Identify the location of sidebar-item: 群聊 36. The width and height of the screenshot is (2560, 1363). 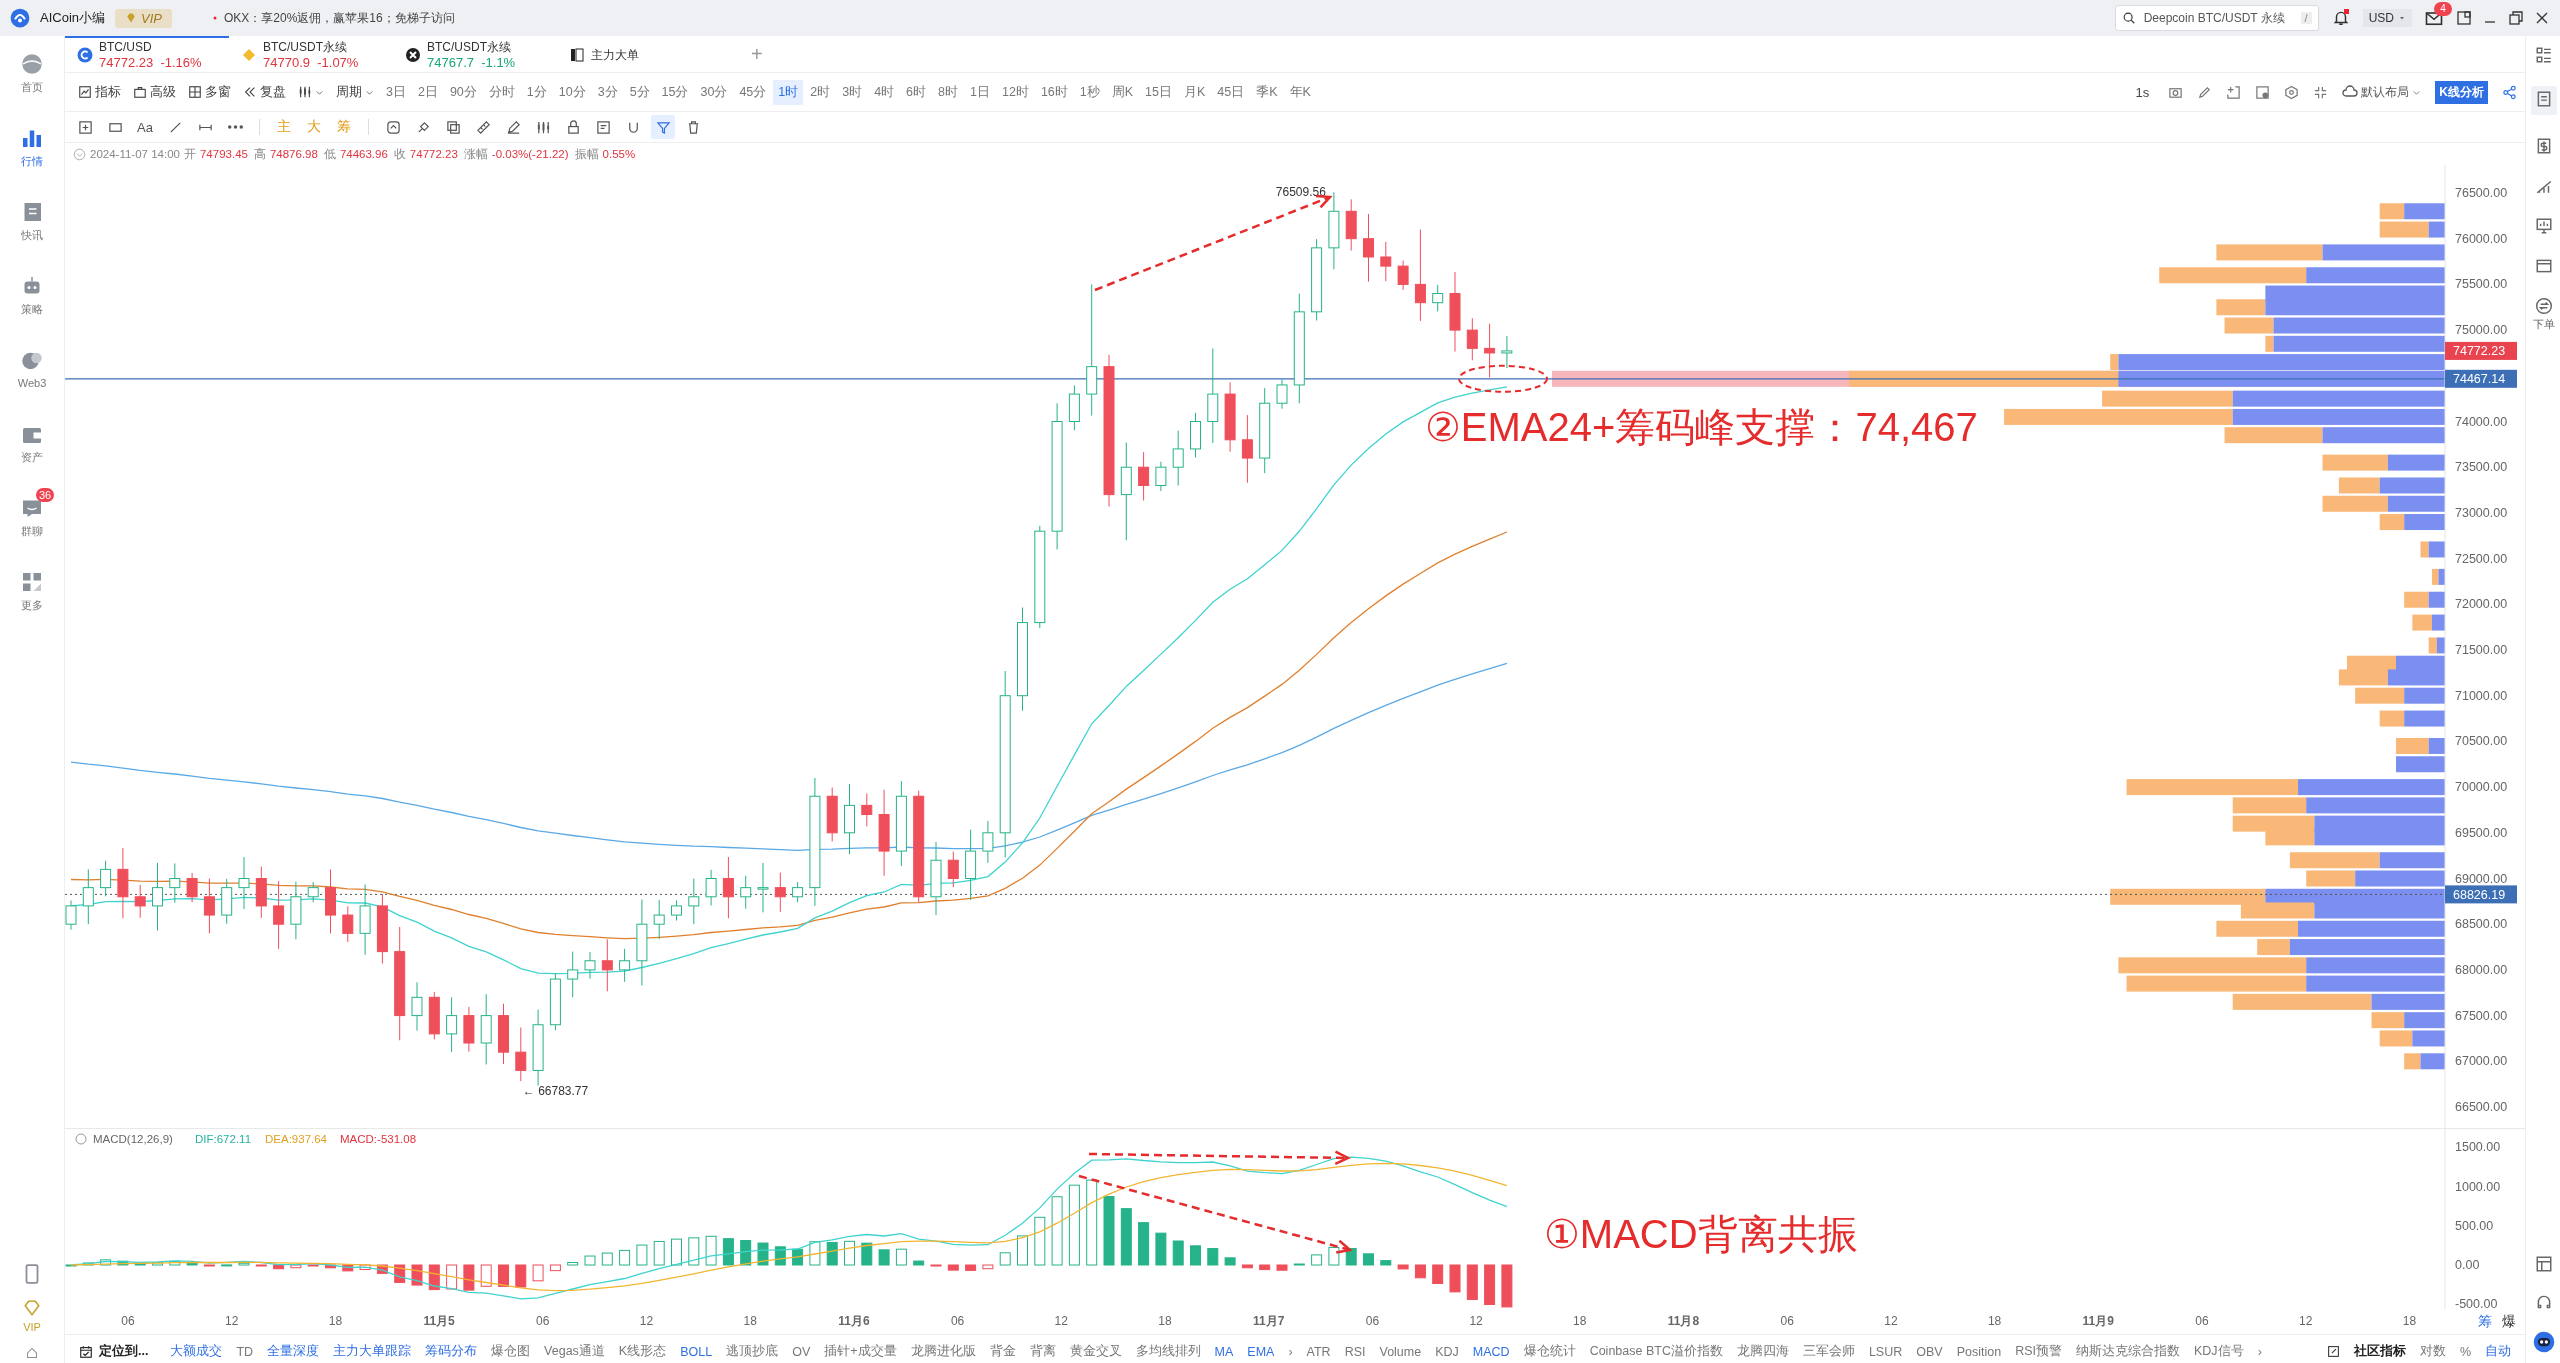
(32, 517).